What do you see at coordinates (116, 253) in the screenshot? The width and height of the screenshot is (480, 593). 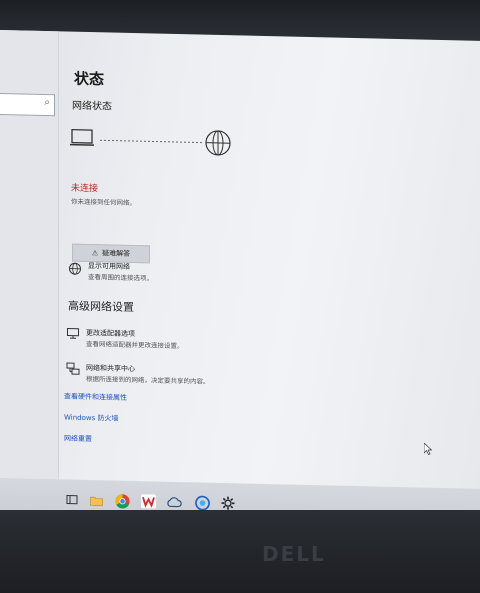 I see `troubleshoot-label: 疑难解答` at bounding box center [116, 253].